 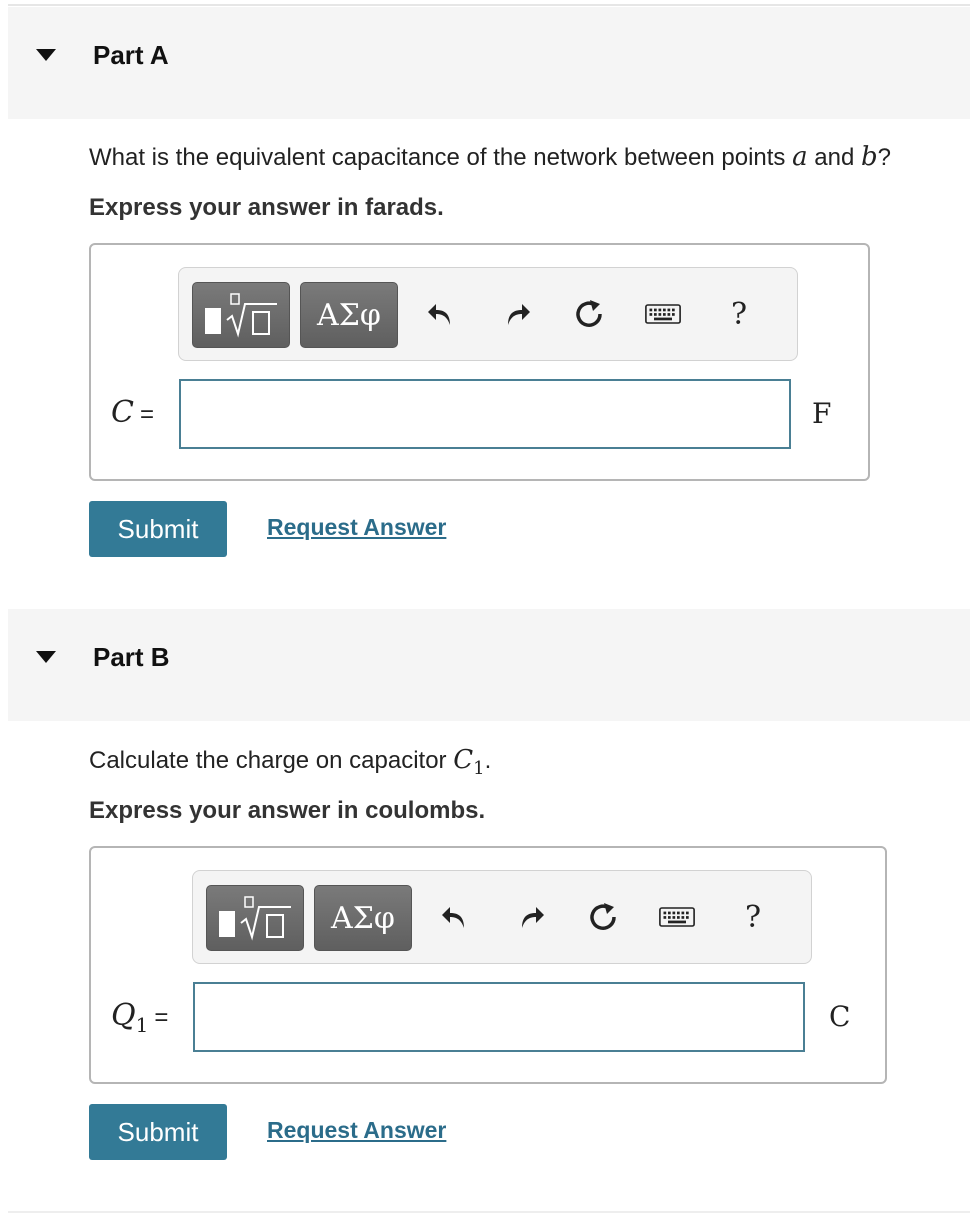 What do you see at coordinates (499, 1017) in the screenshot?
I see `part-b-answer-input` at bounding box center [499, 1017].